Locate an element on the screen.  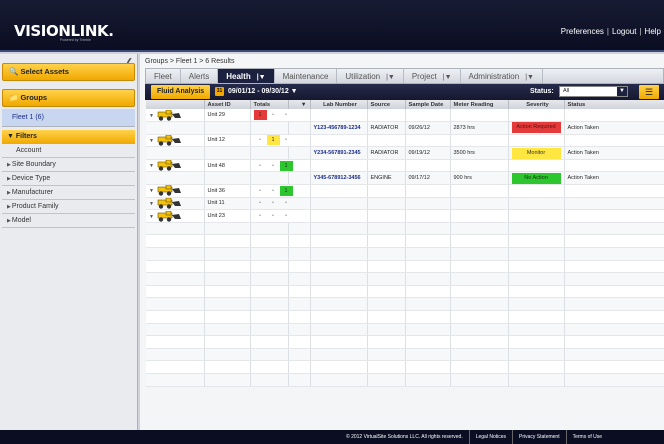
col-header-lab-number: Lab Number is located at coordinates (339, 104).